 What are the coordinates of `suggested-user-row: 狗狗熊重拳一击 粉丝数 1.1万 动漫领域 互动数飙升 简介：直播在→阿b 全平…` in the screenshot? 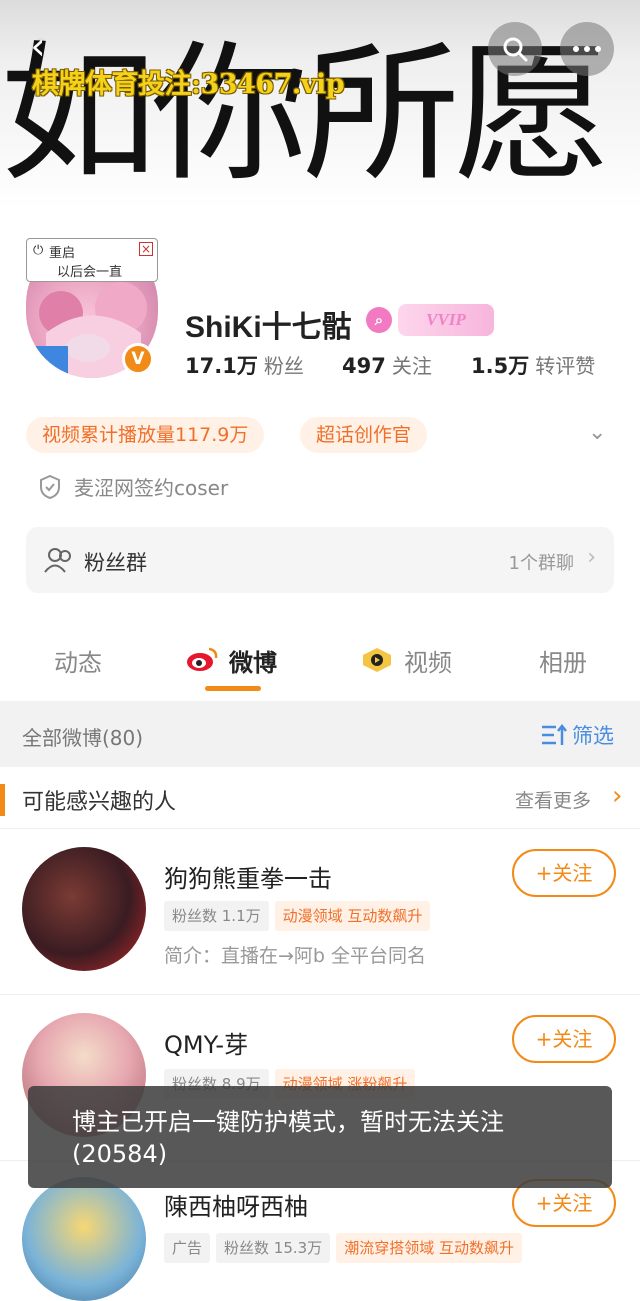 It's located at (320, 911).